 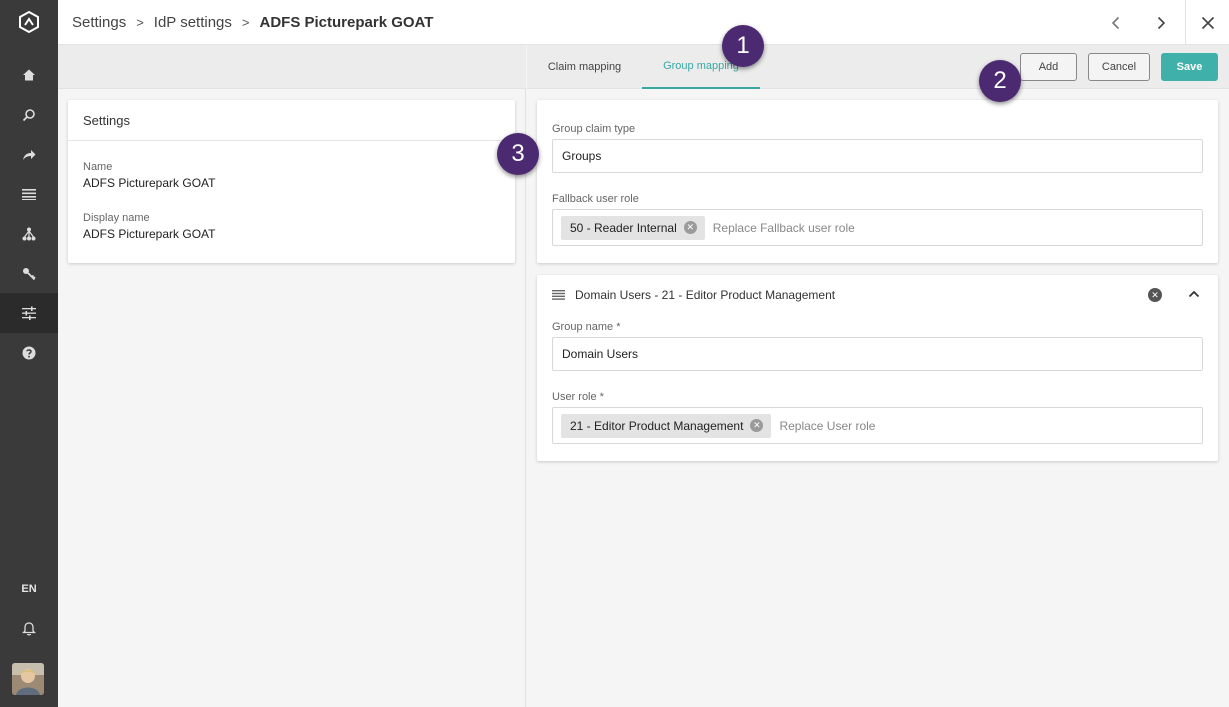 I want to click on cancel-button: Cancel, so click(x=1119, y=67).